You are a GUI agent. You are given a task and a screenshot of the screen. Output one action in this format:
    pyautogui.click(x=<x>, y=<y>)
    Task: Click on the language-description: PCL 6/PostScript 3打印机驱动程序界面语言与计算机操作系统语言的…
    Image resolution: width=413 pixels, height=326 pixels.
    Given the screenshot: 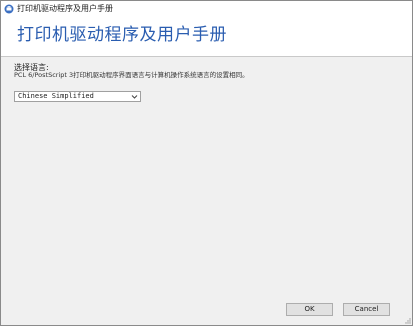 What is the action you would take?
    pyautogui.click(x=131, y=75)
    